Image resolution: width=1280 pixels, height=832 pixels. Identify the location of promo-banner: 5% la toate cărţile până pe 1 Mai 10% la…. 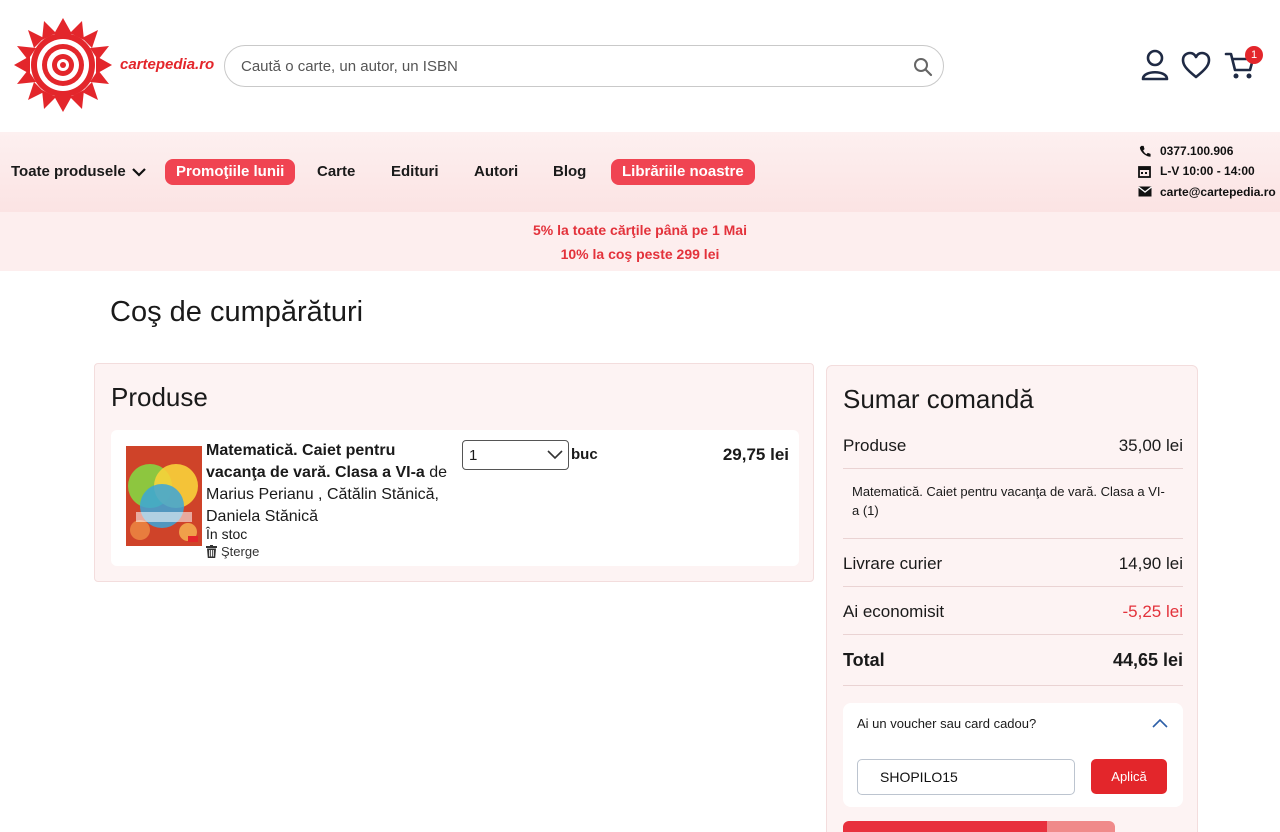
(640, 241).